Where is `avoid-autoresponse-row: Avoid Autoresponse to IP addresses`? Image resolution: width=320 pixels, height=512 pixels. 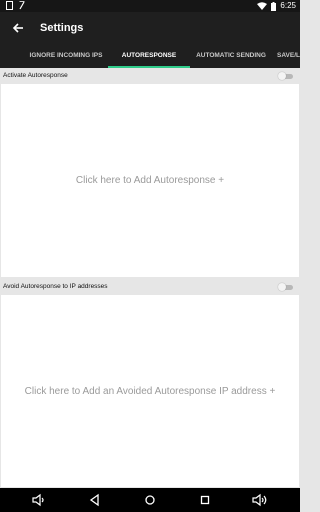
avoid-autoresponse-row: Avoid Autoresponse to IP addresses is located at coordinates (150, 287).